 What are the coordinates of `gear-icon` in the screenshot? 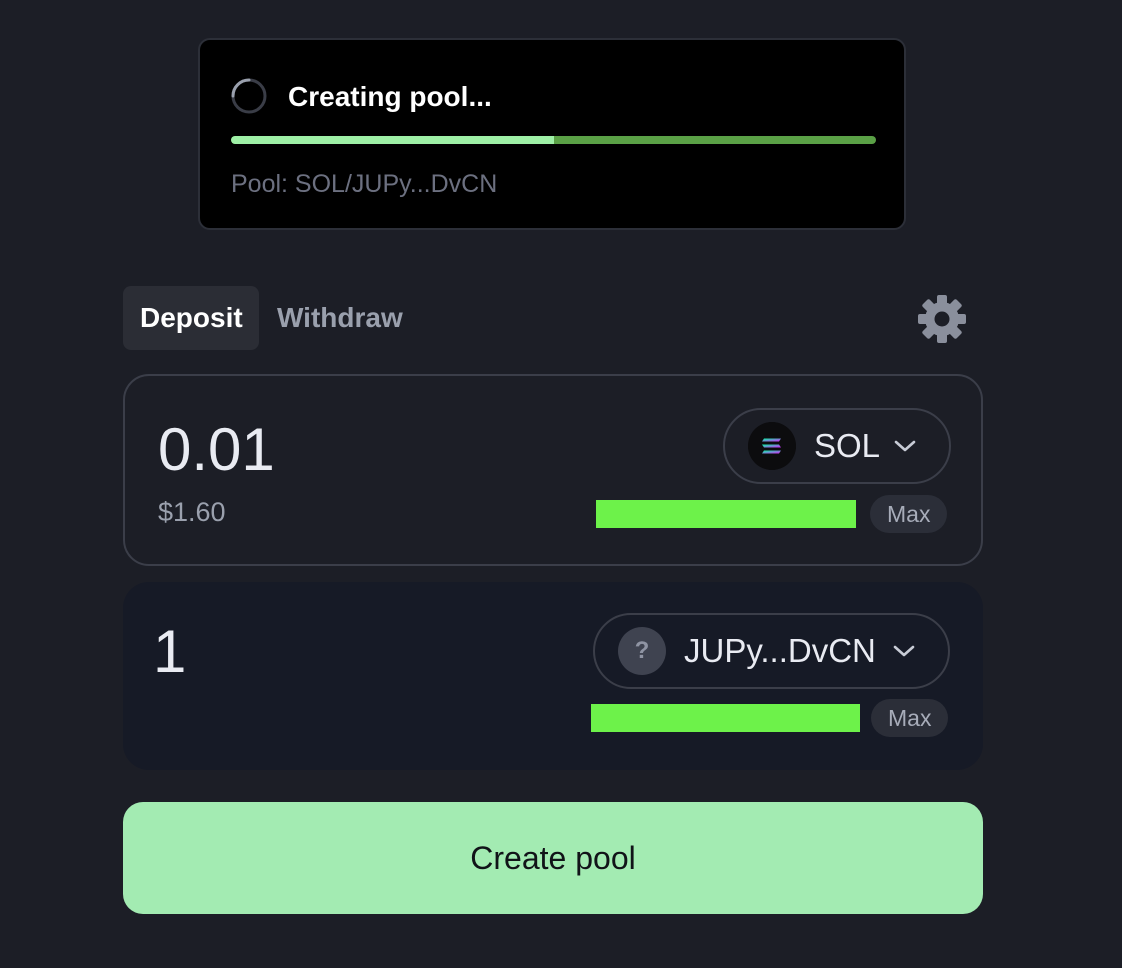 It's located at (942, 319).